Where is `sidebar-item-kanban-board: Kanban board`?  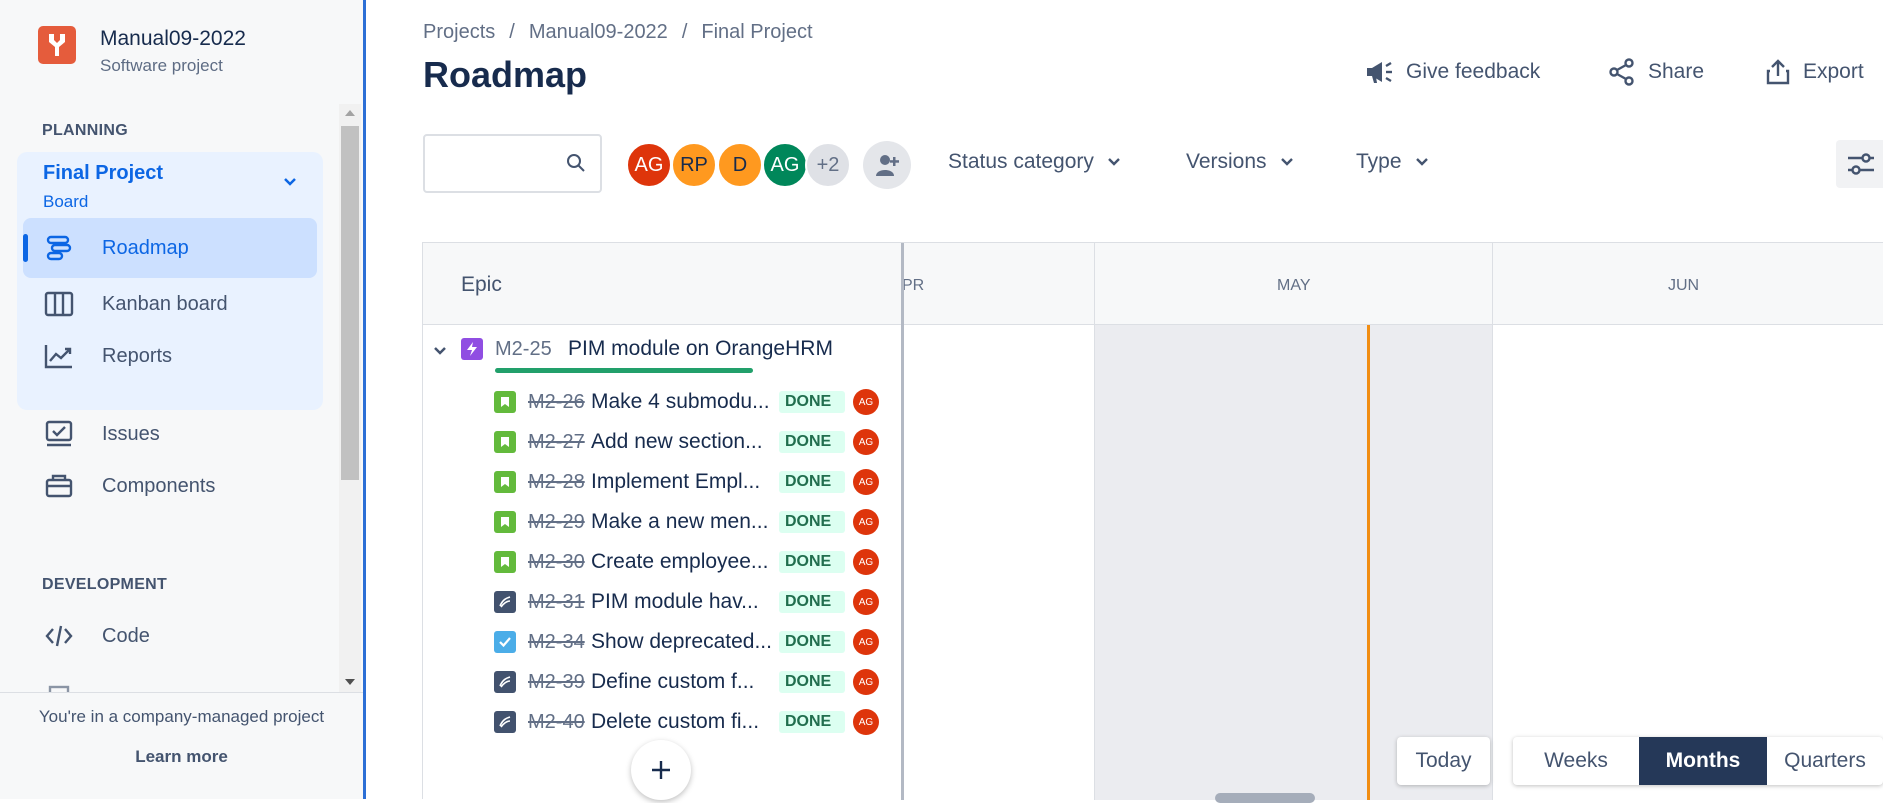 sidebar-item-kanban-board: Kanban board is located at coordinates (135, 304).